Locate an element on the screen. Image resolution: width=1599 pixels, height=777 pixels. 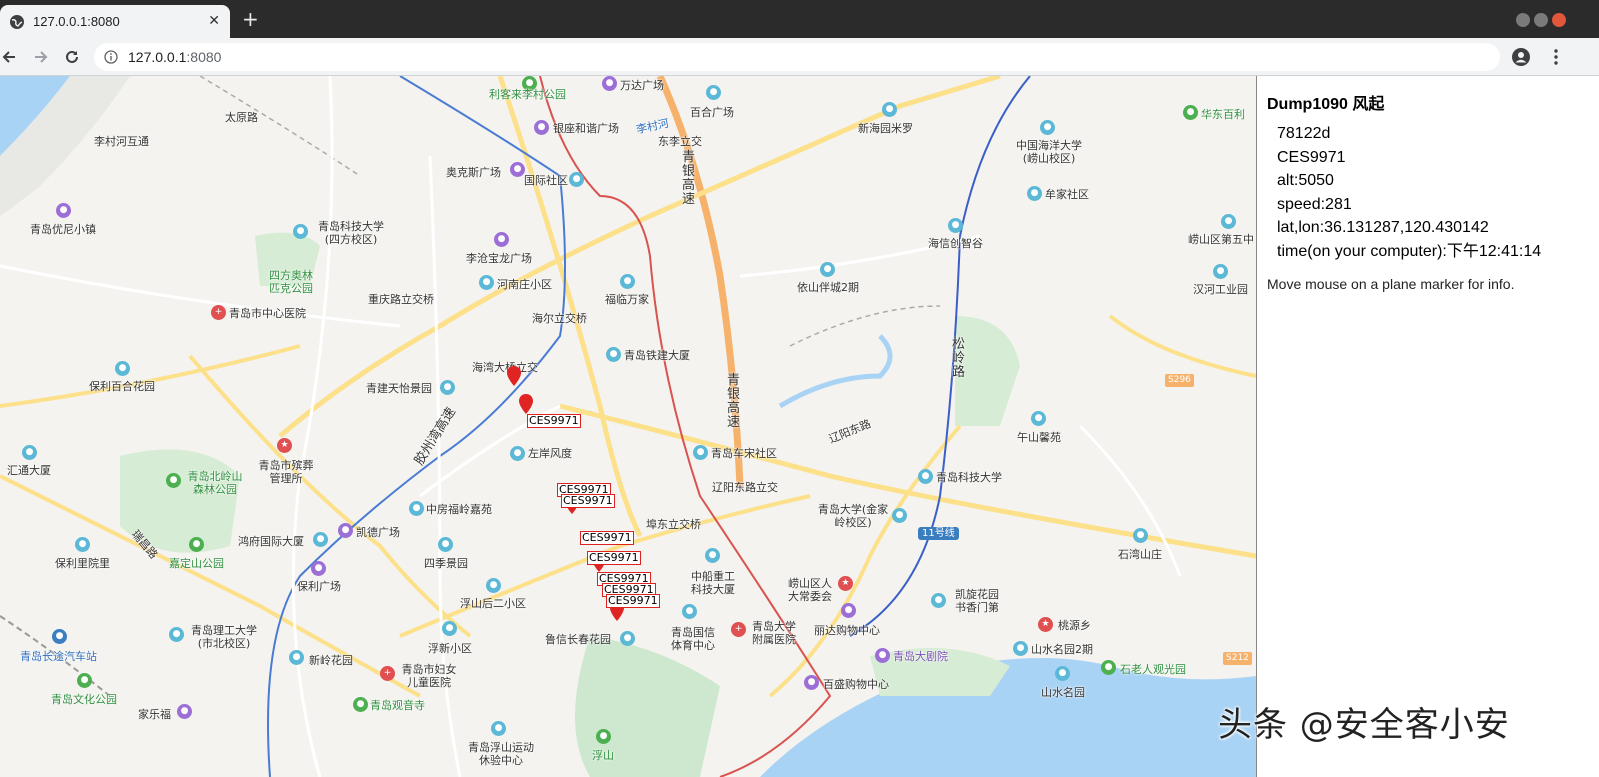
close-tab-icon: ✕ is located at coordinates (214, 21).